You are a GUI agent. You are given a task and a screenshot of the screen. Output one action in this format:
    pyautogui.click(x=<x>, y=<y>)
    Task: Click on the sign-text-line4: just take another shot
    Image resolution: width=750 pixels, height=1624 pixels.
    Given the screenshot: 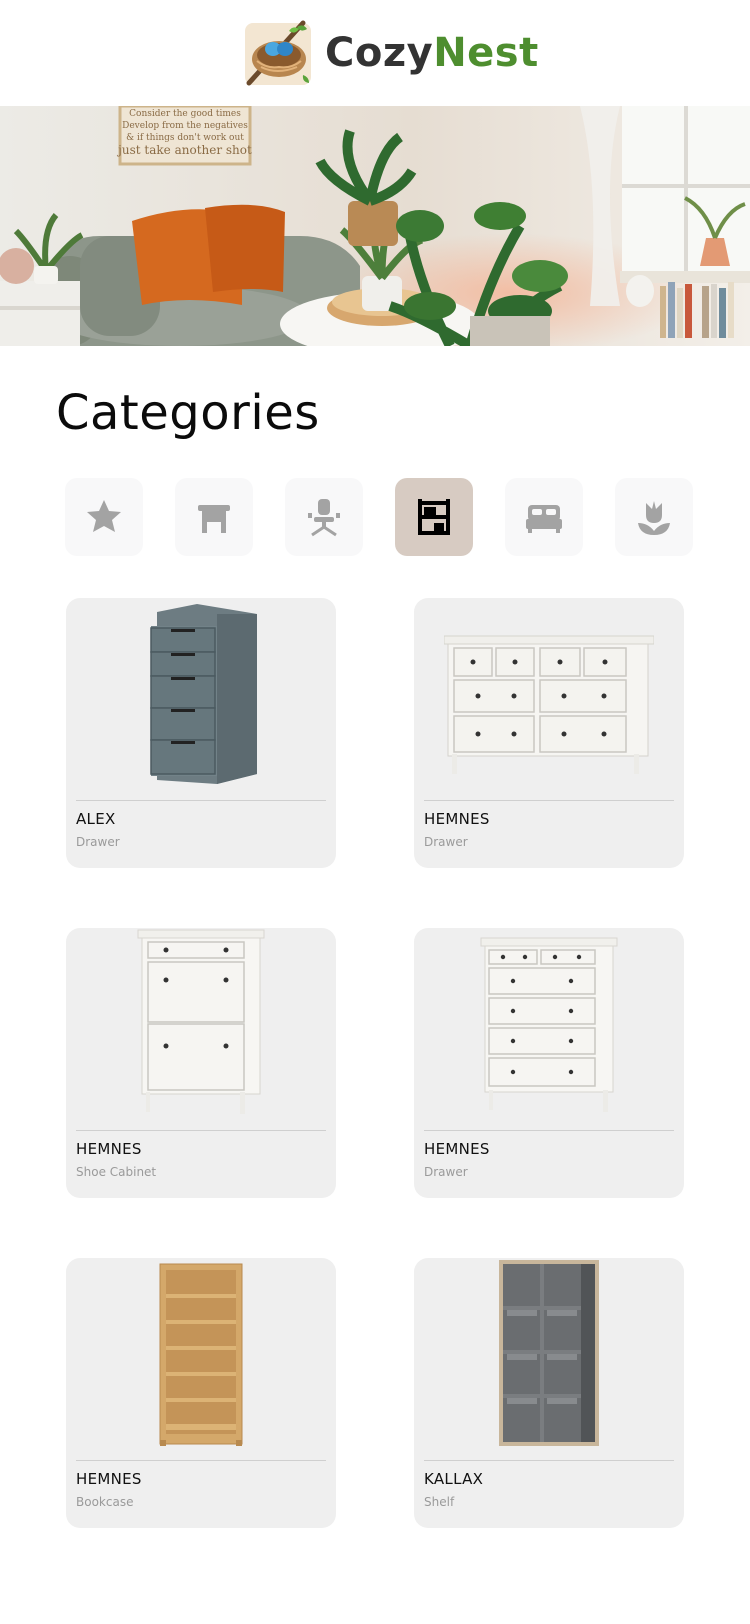 What is the action you would take?
    pyautogui.click(x=184, y=150)
    